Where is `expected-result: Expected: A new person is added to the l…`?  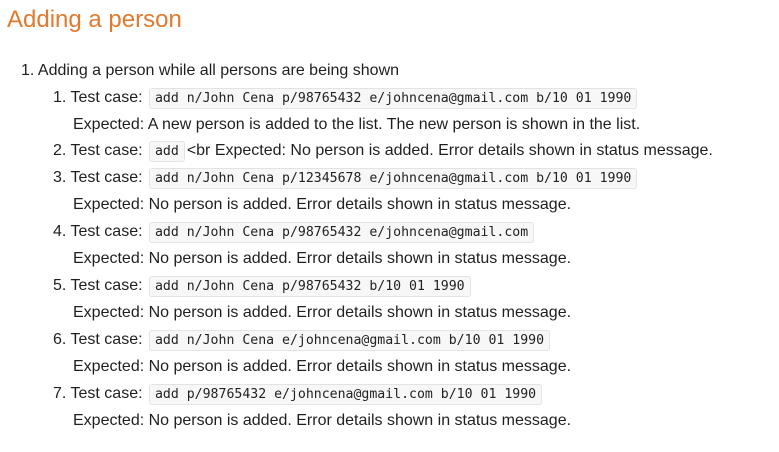 expected-result: Expected: A new person is added to the l… is located at coordinates (357, 124).